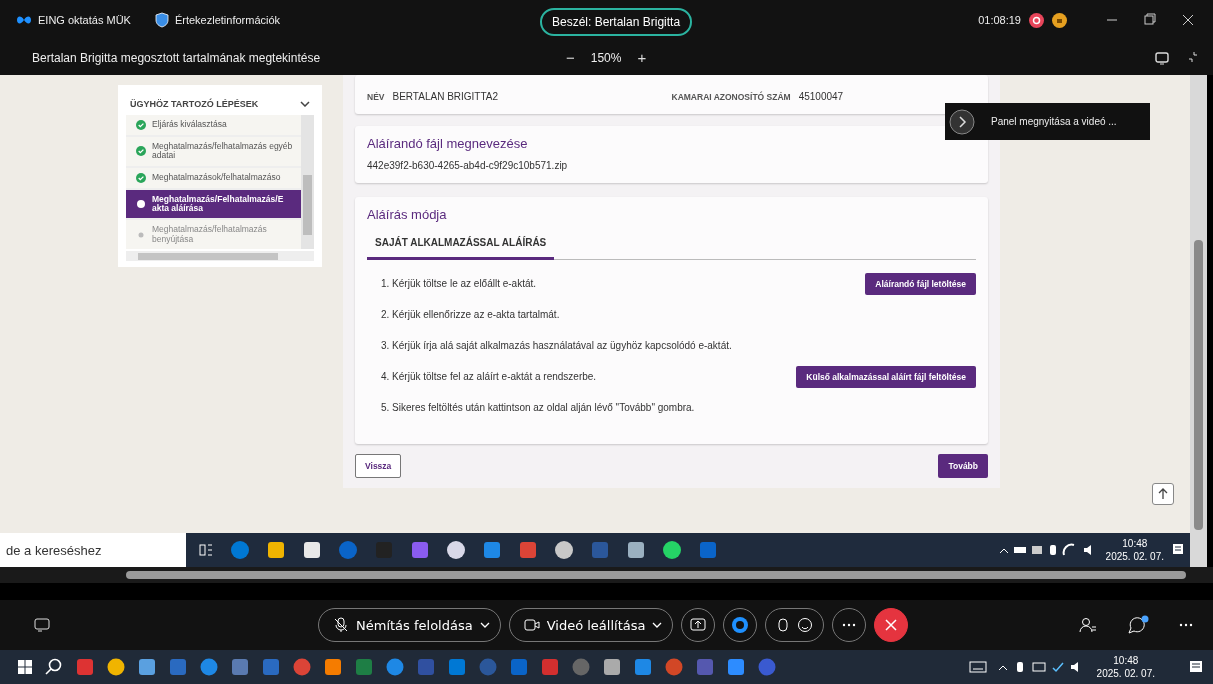 The image size is (1213, 684). What do you see at coordinates (783, 625) in the screenshot?
I see `raise-hand-icon` at bounding box center [783, 625].